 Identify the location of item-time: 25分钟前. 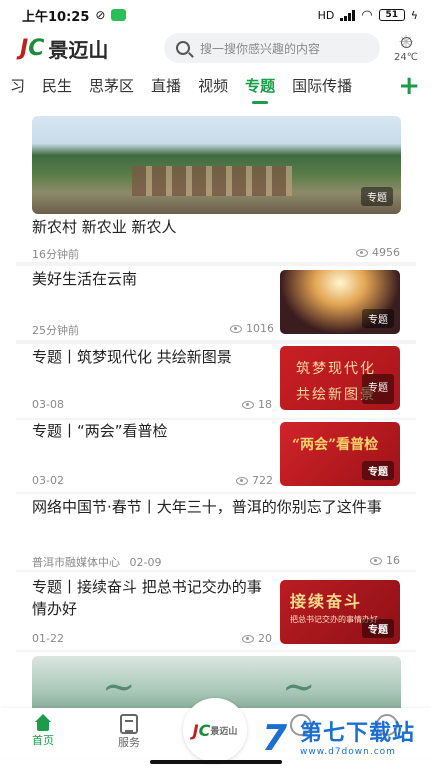
(55, 330).